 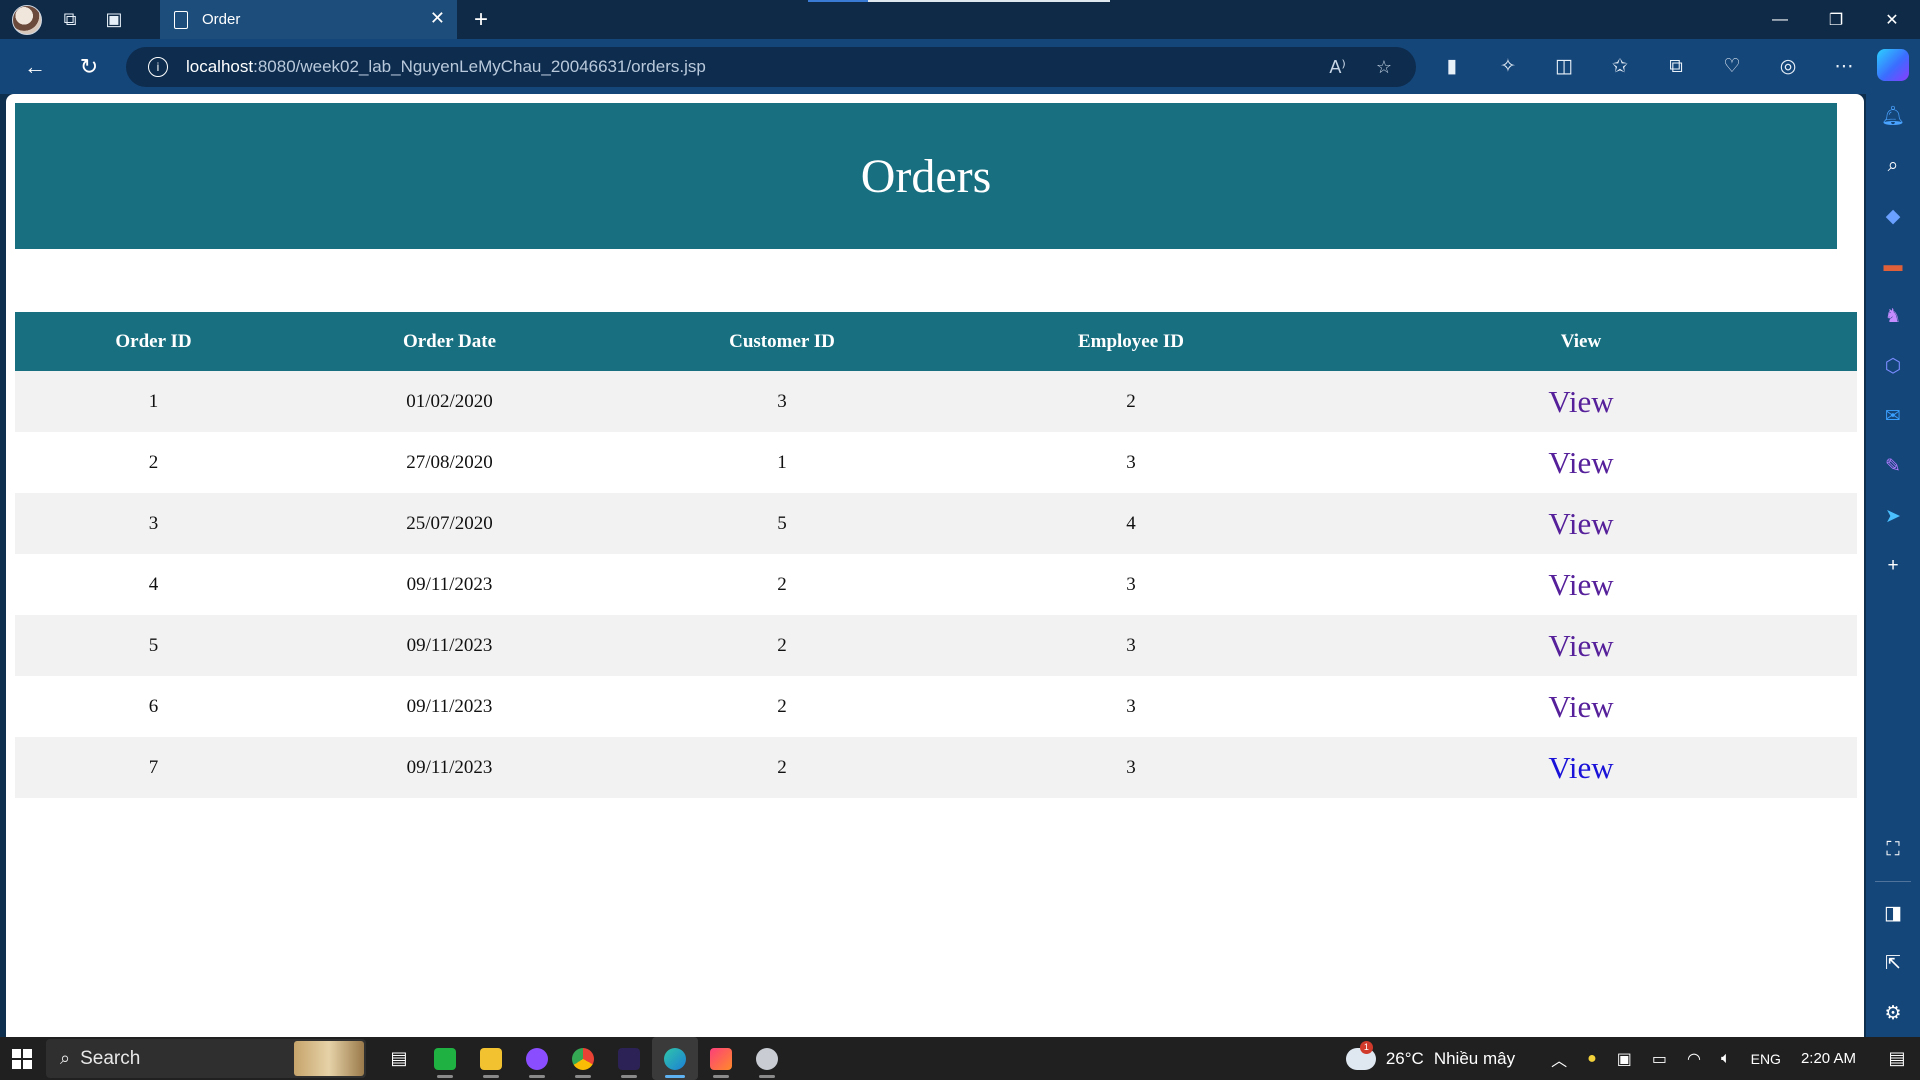 I want to click on customer-id-cell: 1, so click(x=782, y=462).